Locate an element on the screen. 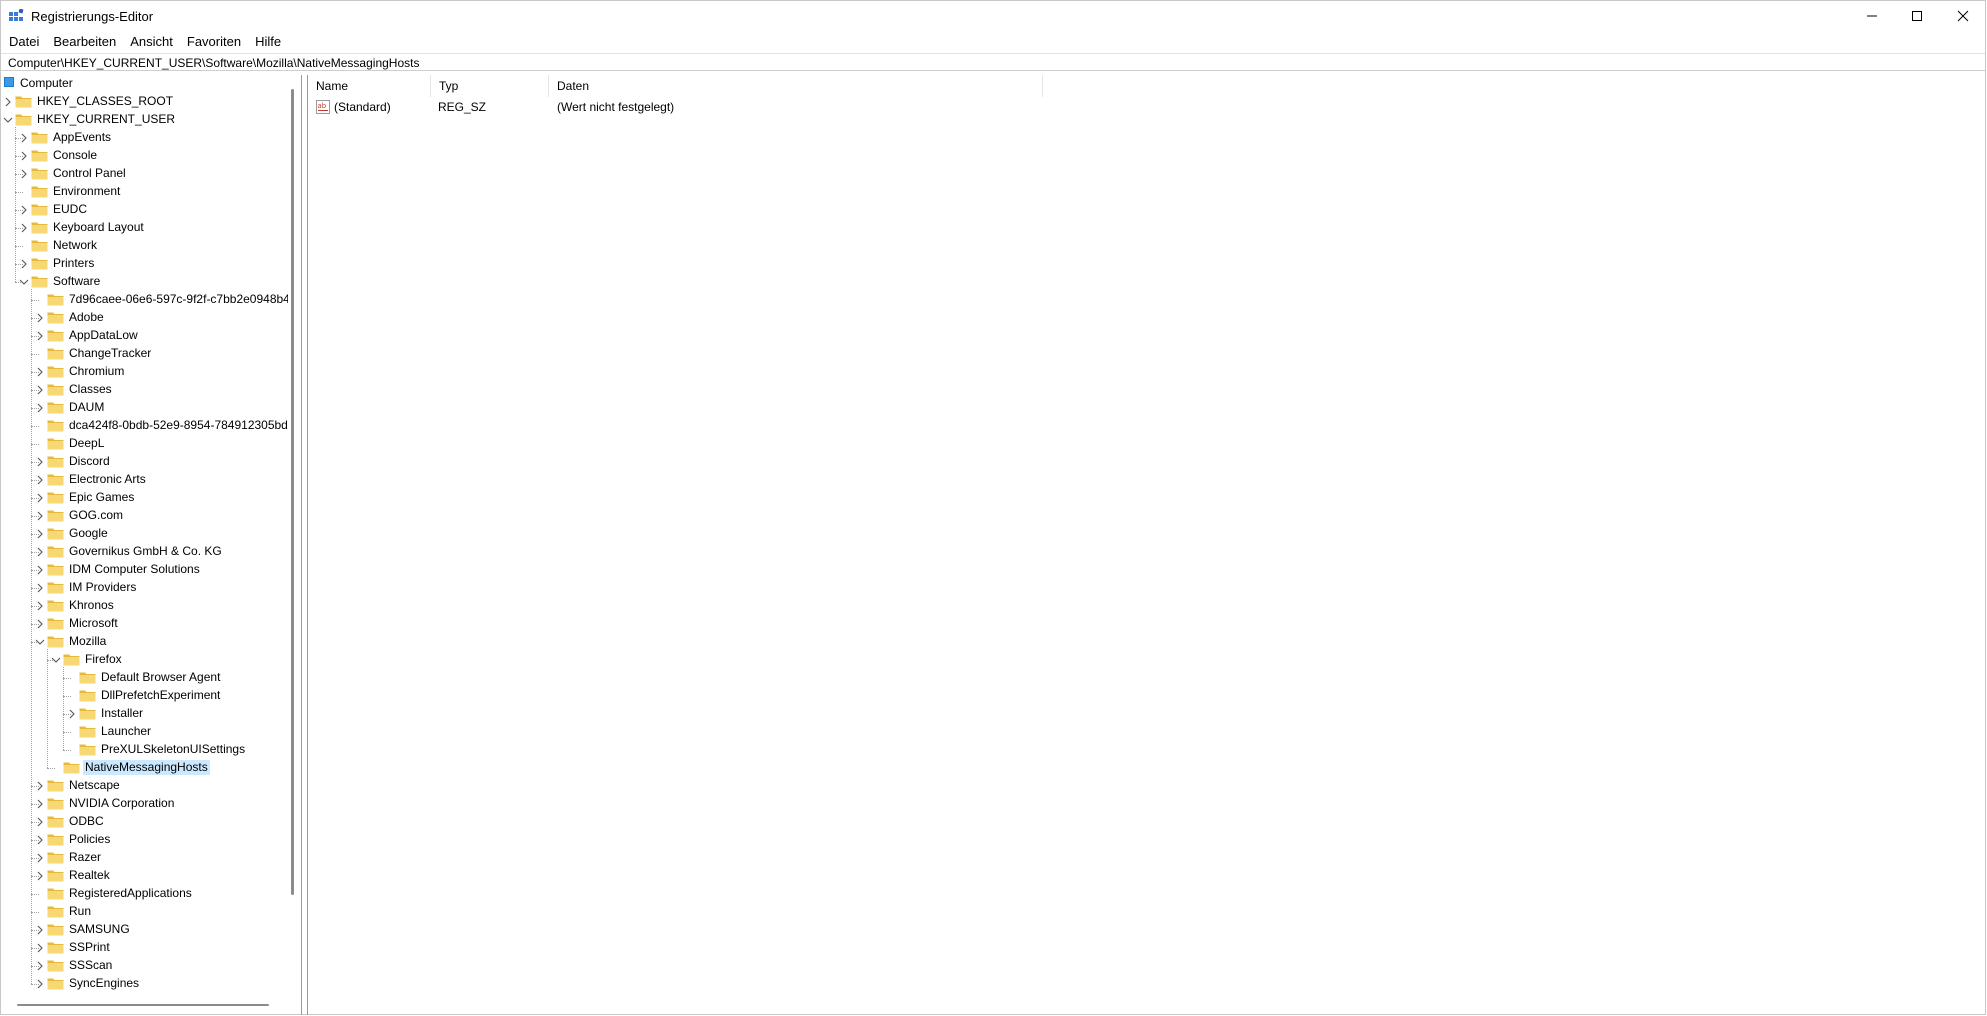 The height and width of the screenshot is (1016, 1987). column-header-name: Name is located at coordinates (369, 86).